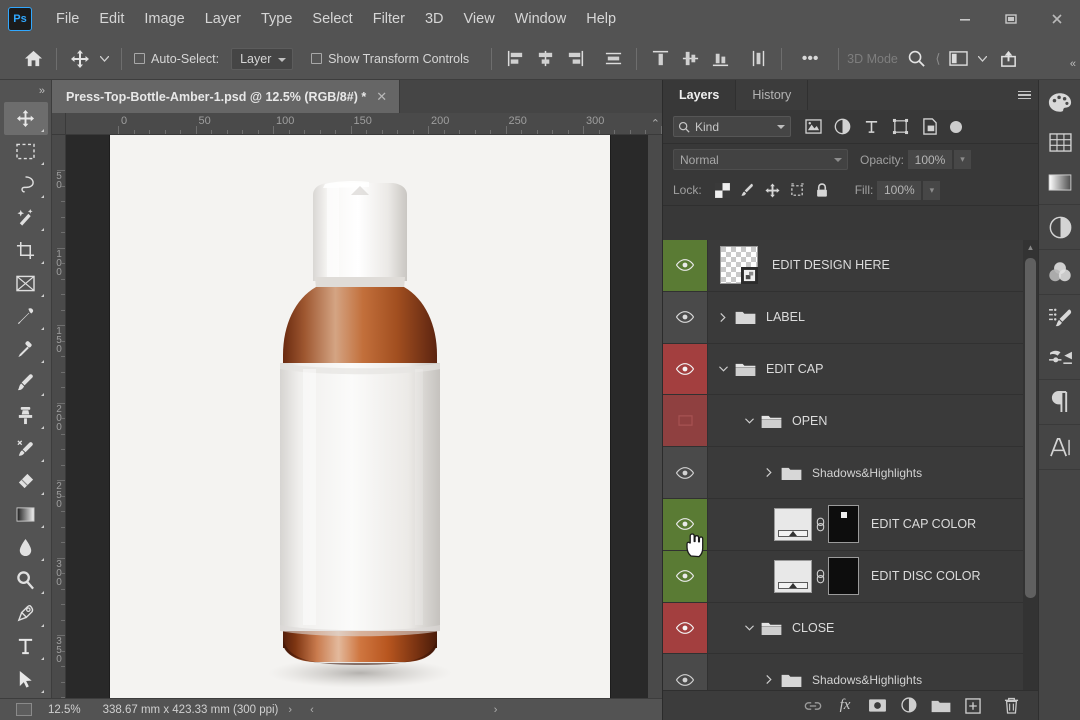 Image resolution: width=1080 pixels, height=720 pixels. What do you see at coordinates (909, 706) in the screenshot?
I see `new-adjustment-layer-icon` at bounding box center [909, 706].